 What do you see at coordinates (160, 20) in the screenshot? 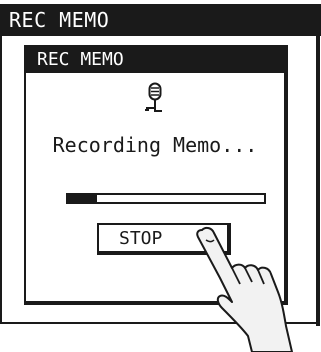
I see `window-title-bar: REC MEMO` at bounding box center [160, 20].